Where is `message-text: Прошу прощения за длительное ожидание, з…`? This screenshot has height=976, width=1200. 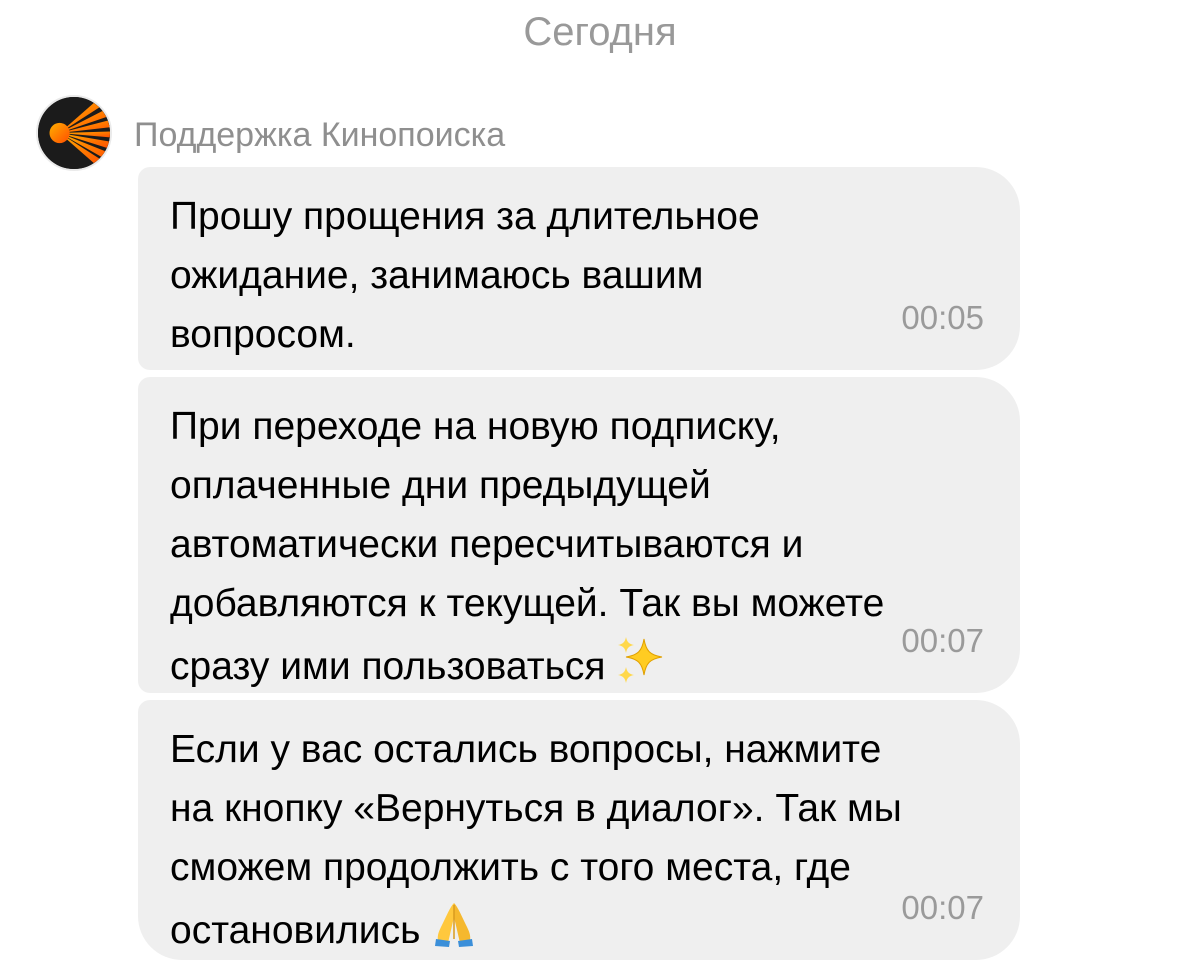
message-text: Прошу прощения за длительное ожидание, з… is located at coordinates (465, 275).